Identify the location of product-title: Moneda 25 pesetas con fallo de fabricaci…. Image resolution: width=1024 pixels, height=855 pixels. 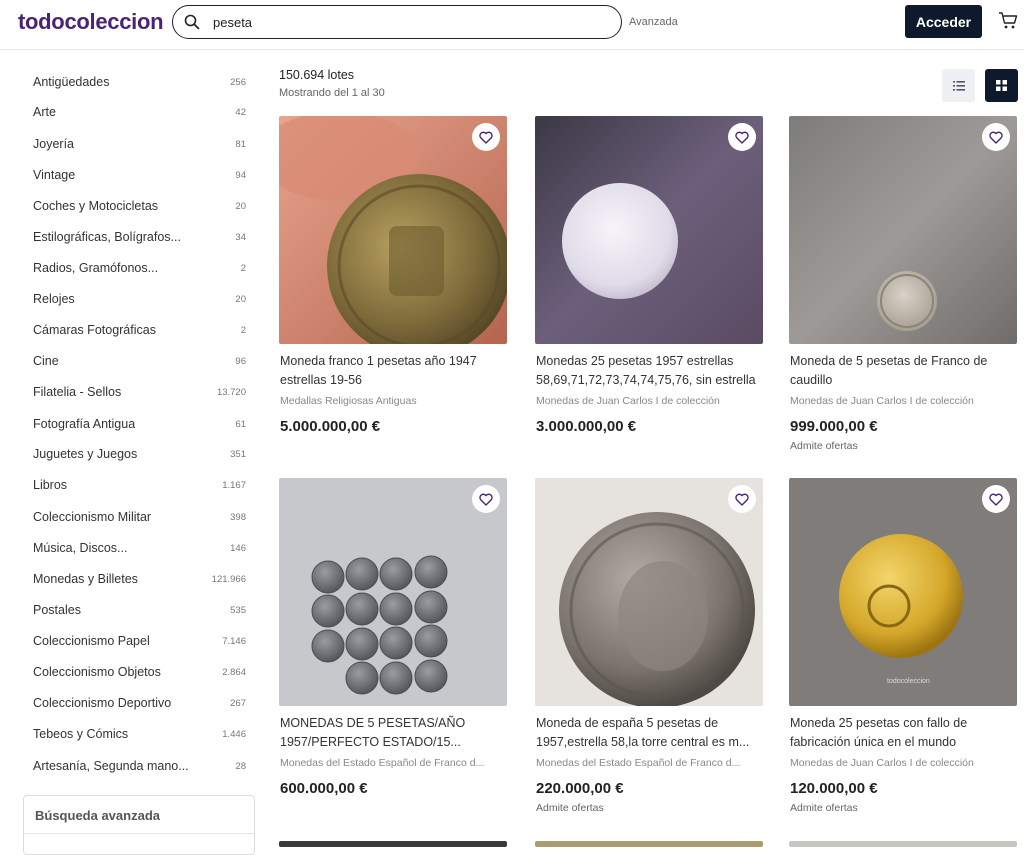
(904, 733).